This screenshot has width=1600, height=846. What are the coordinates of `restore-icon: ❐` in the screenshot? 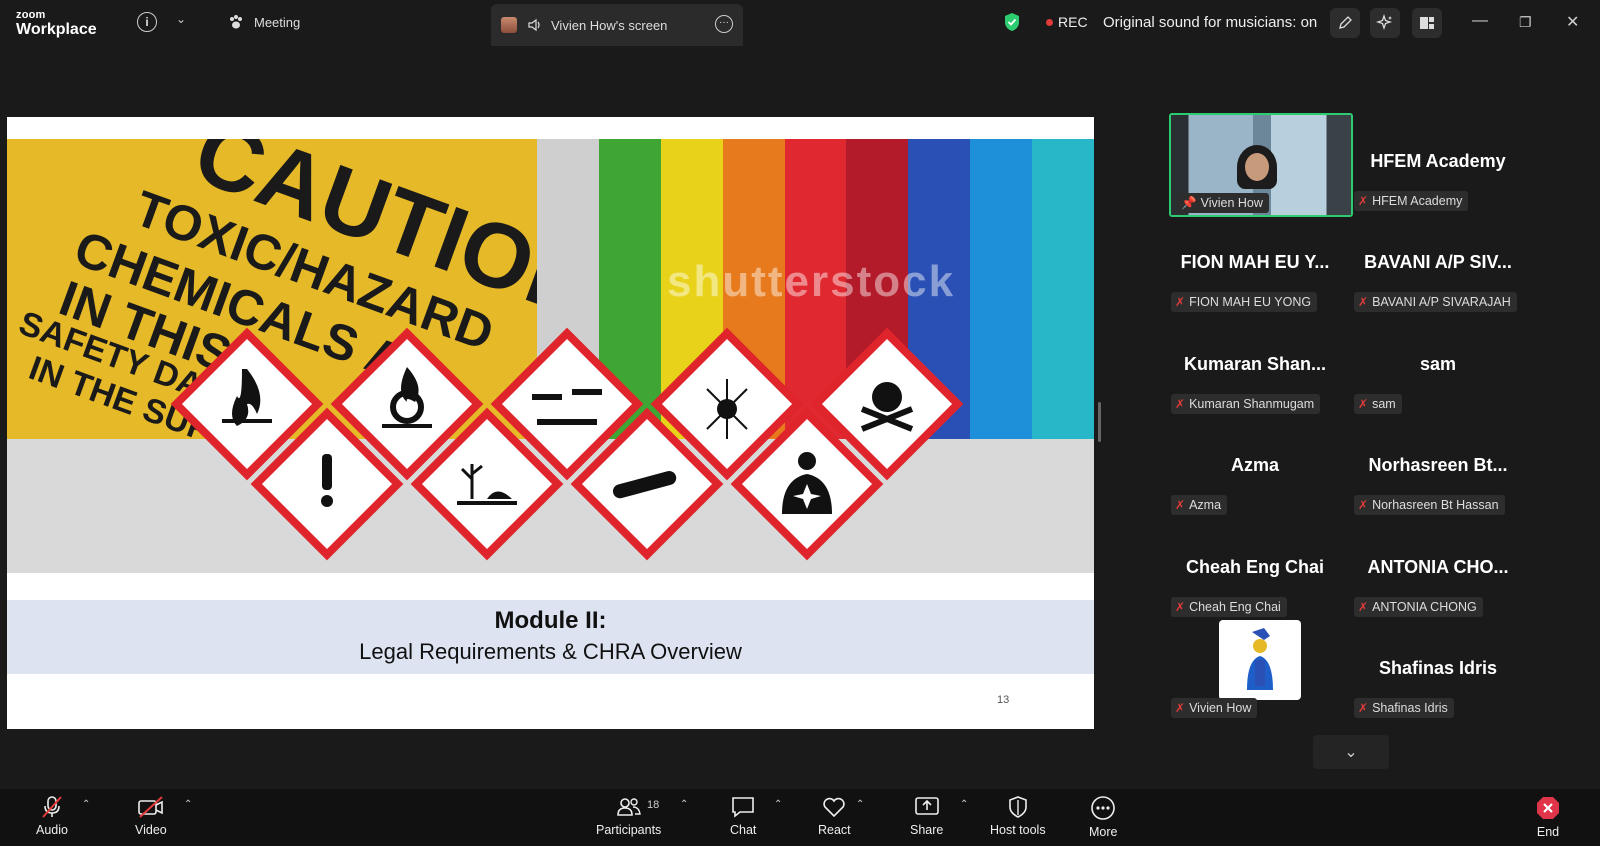 It's located at (1525, 22).